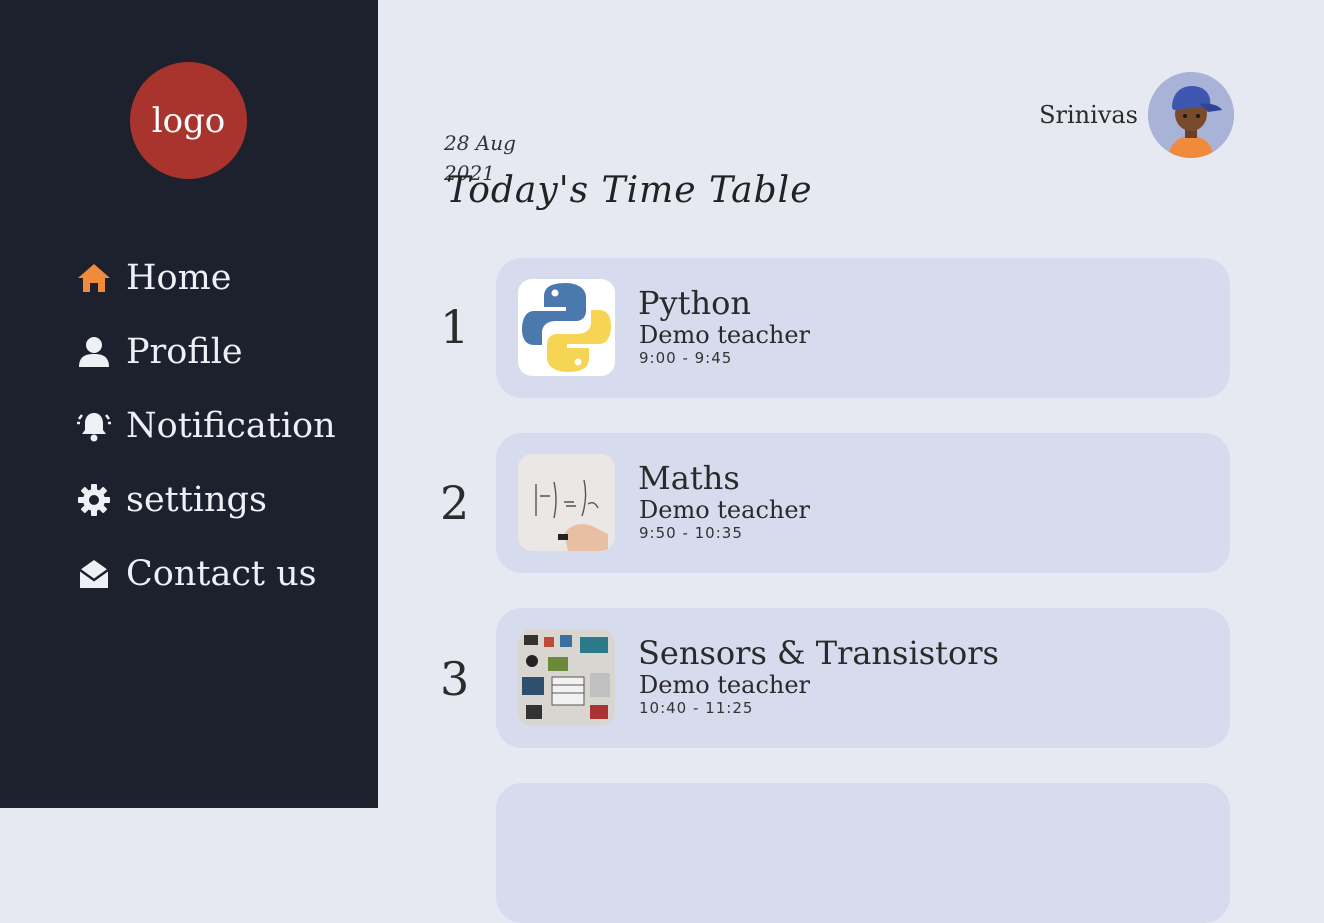 The width and height of the screenshot is (1324, 923). I want to click on sensors-components-thumbnail, so click(566, 677).